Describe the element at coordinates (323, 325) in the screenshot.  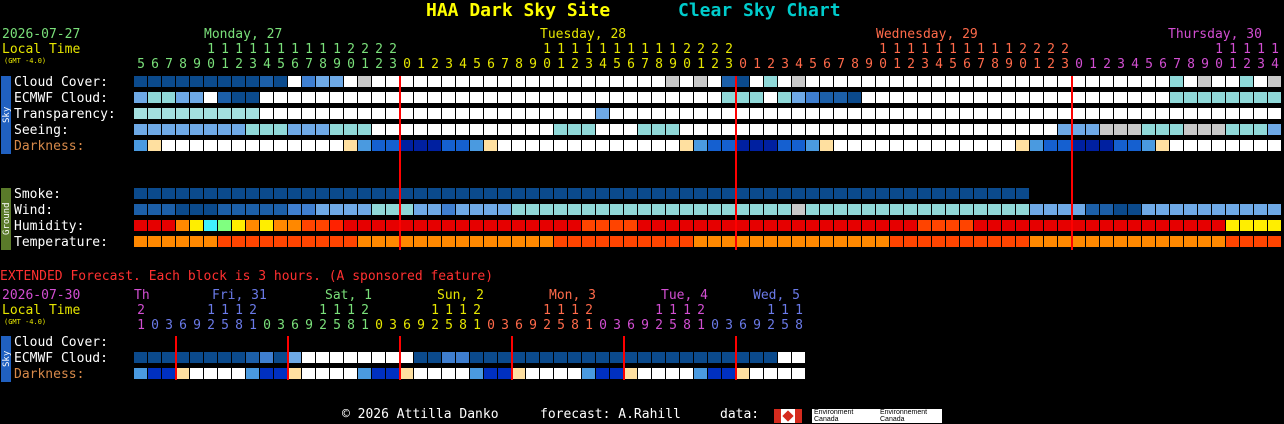
I see `ext-hour-ones: 2` at that location.